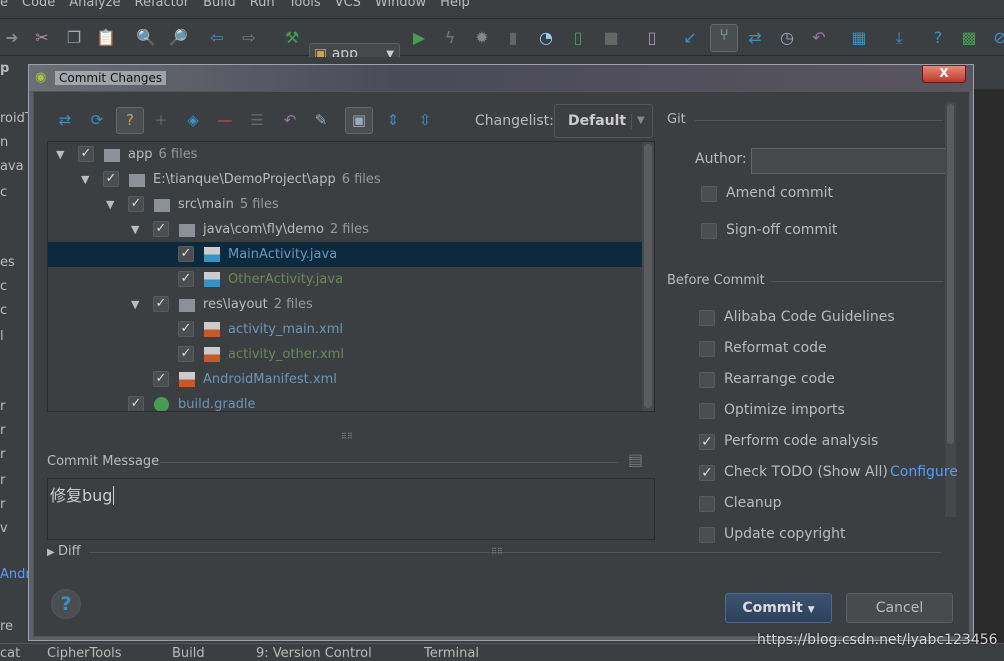 Image resolution: width=1004 pixels, height=661 pixels. What do you see at coordinates (351, 509) in the screenshot?
I see `commit-message-input: 修复bug` at bounding box center [351, 509].